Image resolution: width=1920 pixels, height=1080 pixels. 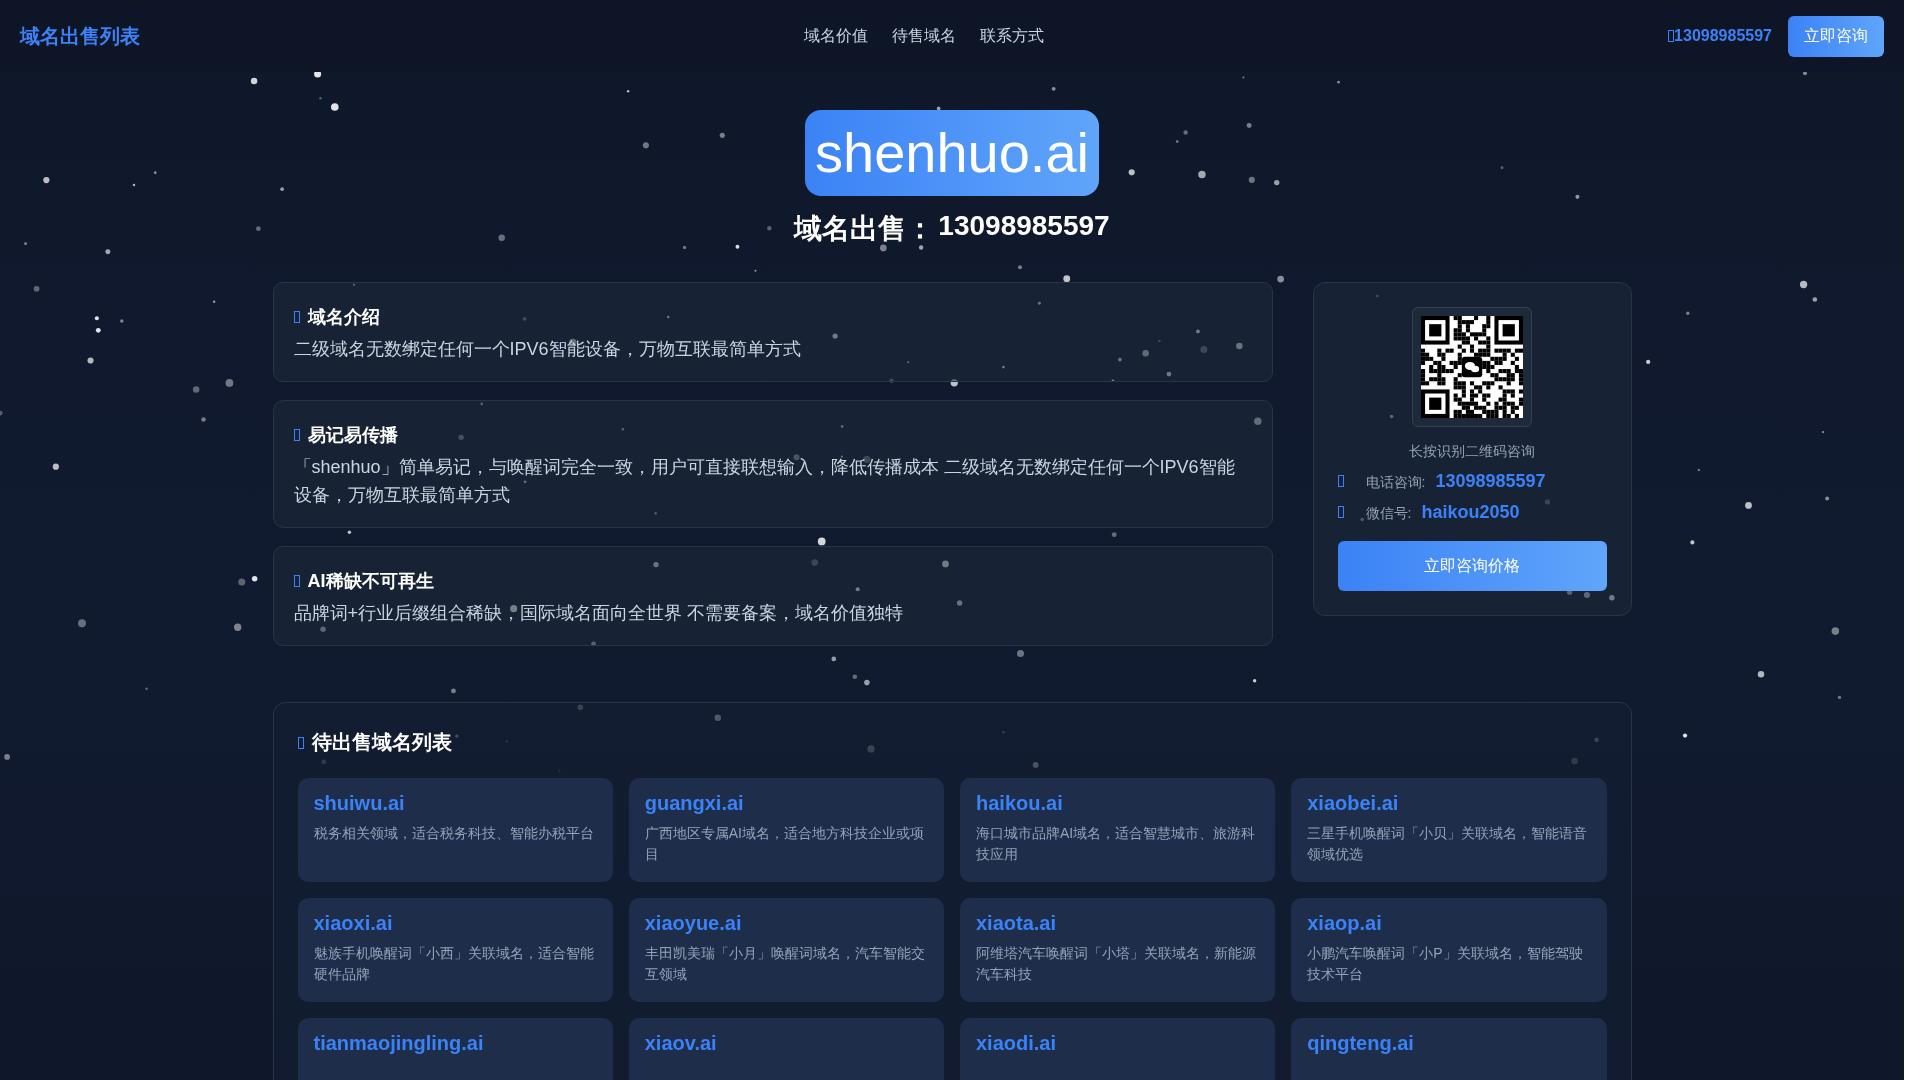 I want to click on feature-text: 「shenhuo」简单易记，与唤醒词完全一致，用户可直接联想输入，降低传播成本 二级域名无数绑定任何一个IPV6智能设备，万物互联最简单方式, so click(x=764, y=481).